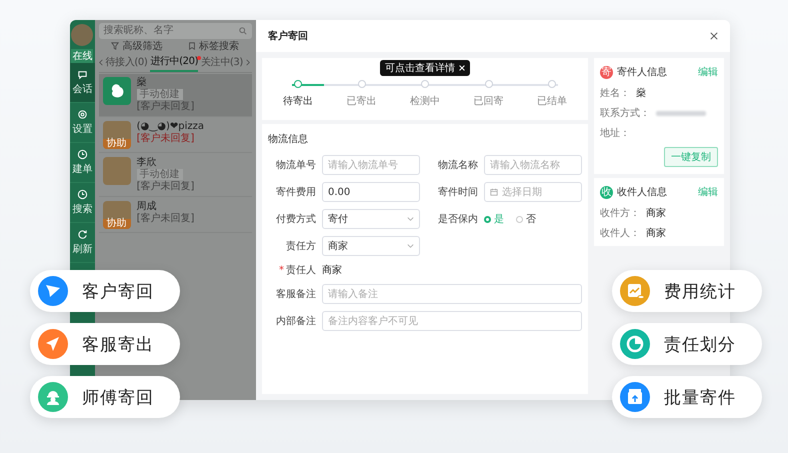 The image size is (788, 453). What do you see at coordinates (606, 192) in the screenshot?
I see `role-badge: 收` at bounding box center [606, 192].